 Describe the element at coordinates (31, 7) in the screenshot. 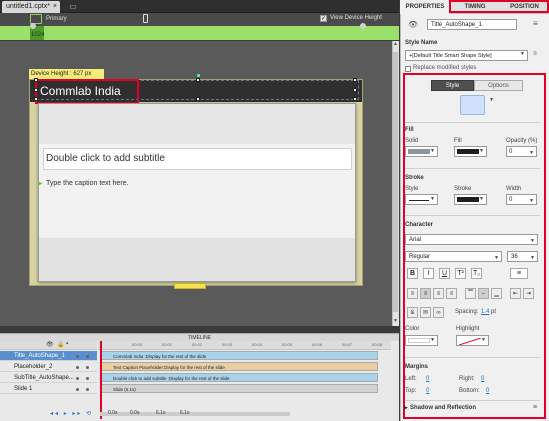

I see `document-tab: untitled1.cptx* ×` at that location.